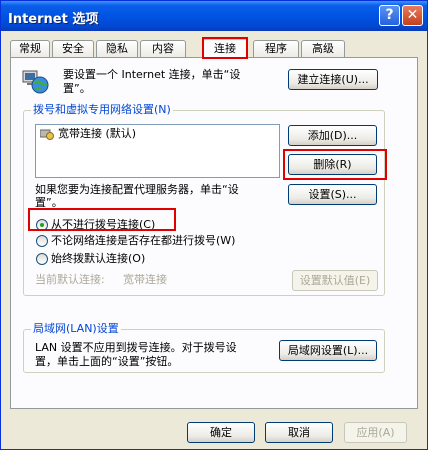  I want to click on set-default-button: 设置默认值(E), so click(335, 280).